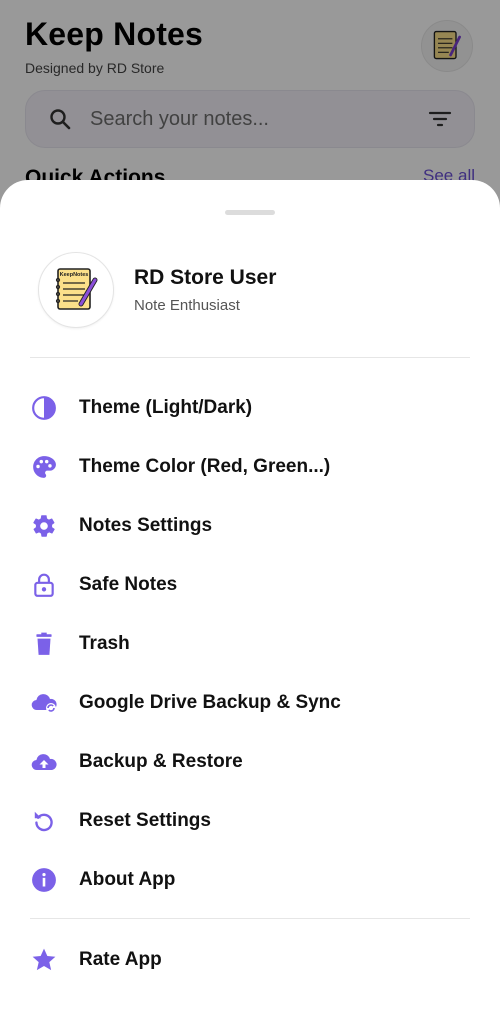  Describe the element at coordinates (128, 584) in the screenshot. I see `menu-item-label: Safe Notes` at that location.